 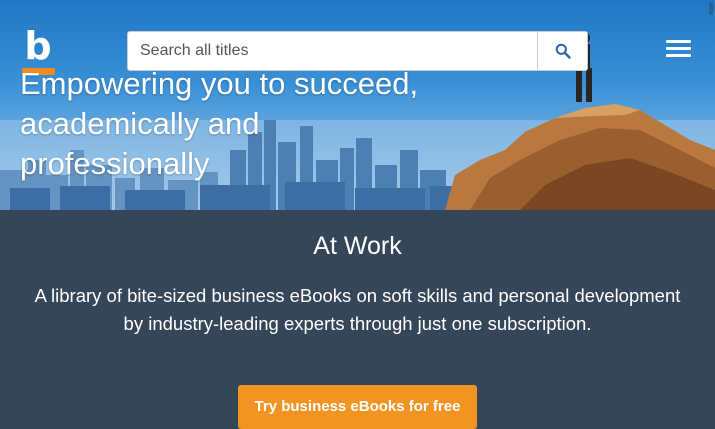 I want to click on hamburger-menu-icon, so click(x=679, y=49).